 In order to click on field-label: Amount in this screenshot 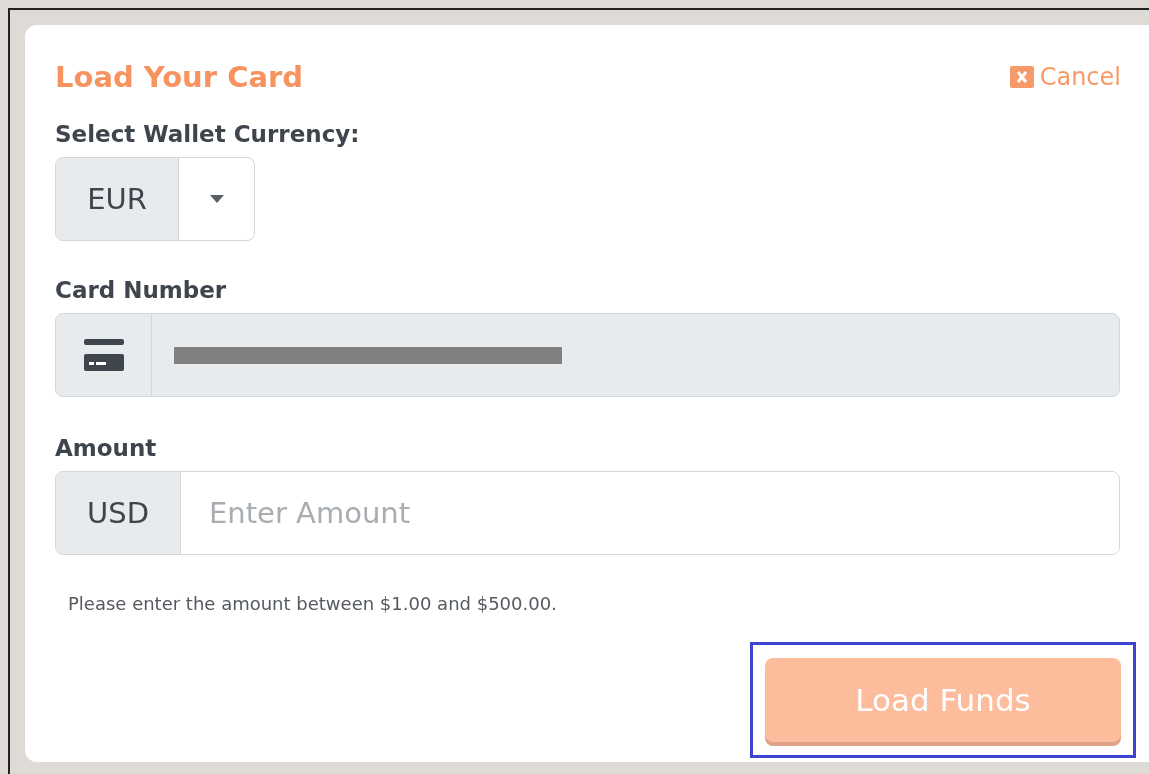, I will do `click(106, 448)`.